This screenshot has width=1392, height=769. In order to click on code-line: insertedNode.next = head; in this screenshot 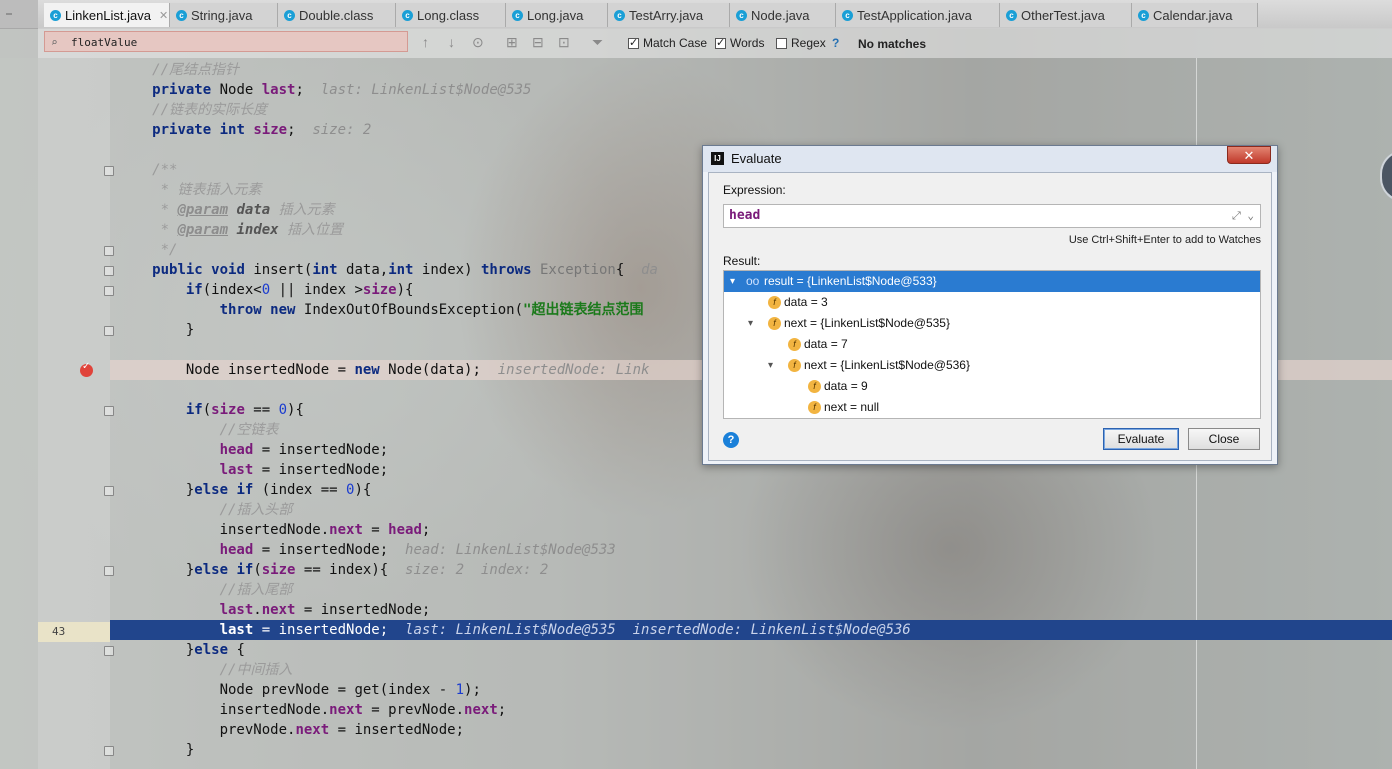, I will do `click(325, 530)`.